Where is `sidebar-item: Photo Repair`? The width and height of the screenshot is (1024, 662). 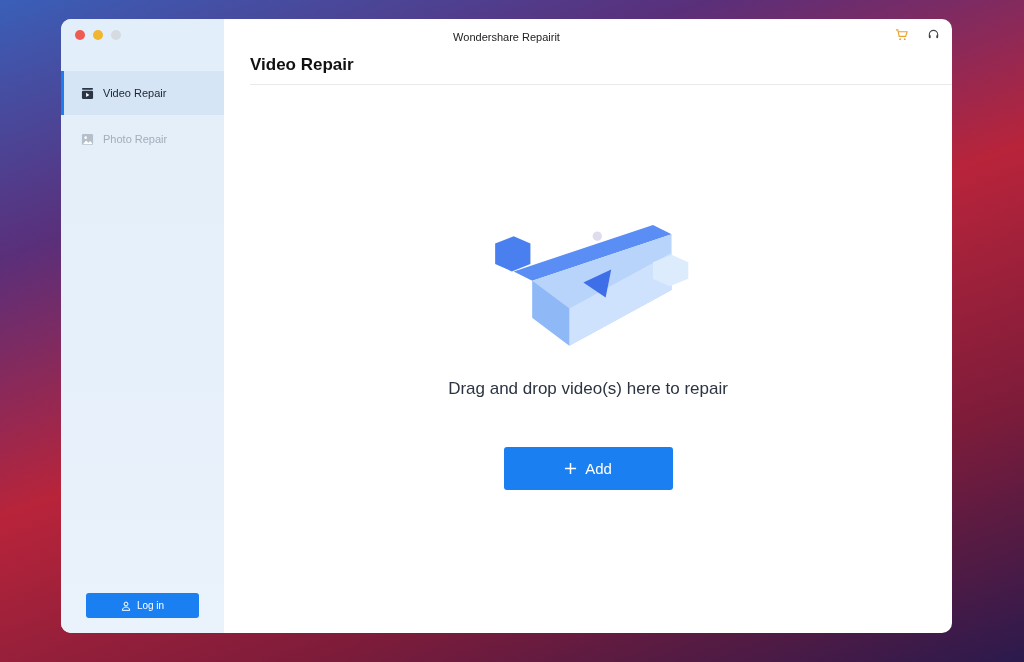 sidebar-item: Photo Repair is located at coordinates (142, 139).